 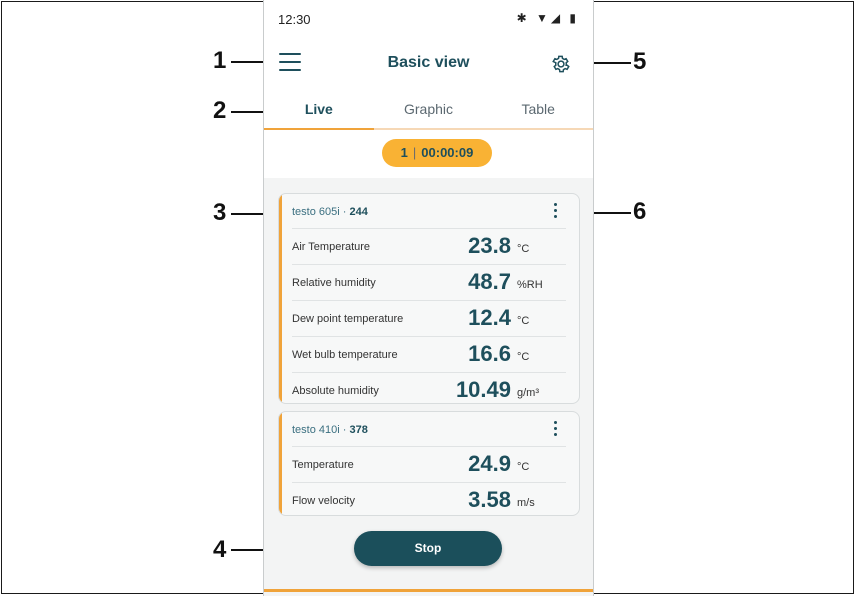 I want to click on reading-value: 48.7, so click(x=489, y=281).